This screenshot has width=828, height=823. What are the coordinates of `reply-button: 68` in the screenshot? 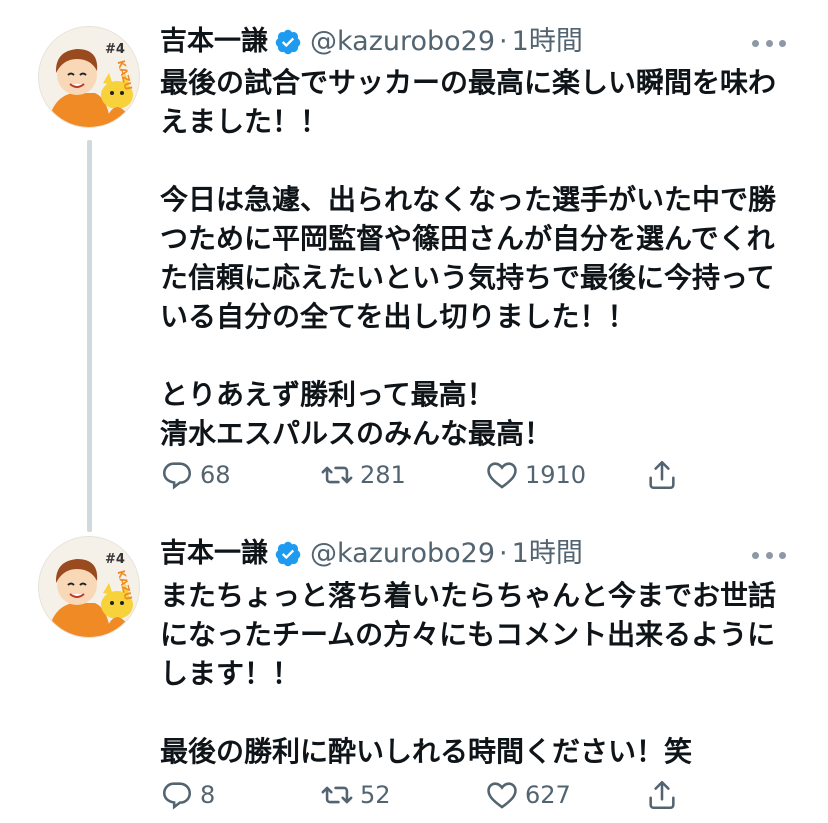 It's located at (195, 475).